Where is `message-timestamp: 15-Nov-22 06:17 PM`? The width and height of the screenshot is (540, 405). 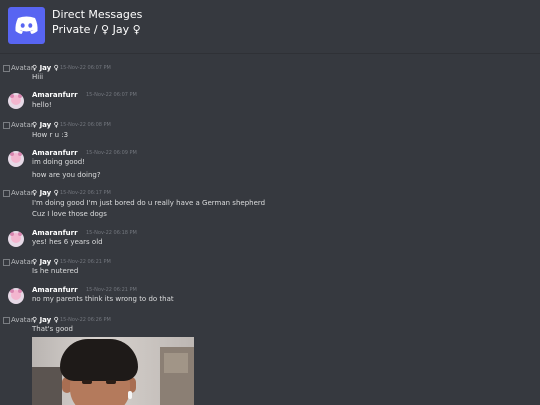
message-timestamp: 15-Nov-22 06:17 PM is located at coordinates (85, 193).